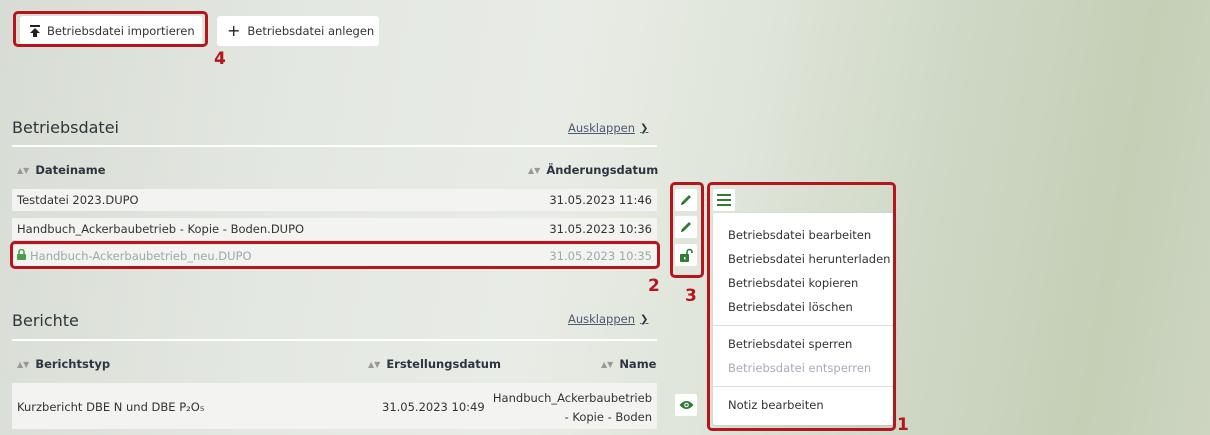  Describe the element at coordinates (654, 286) in the screenshot. I see `annotation-number-2: 2` at that location.